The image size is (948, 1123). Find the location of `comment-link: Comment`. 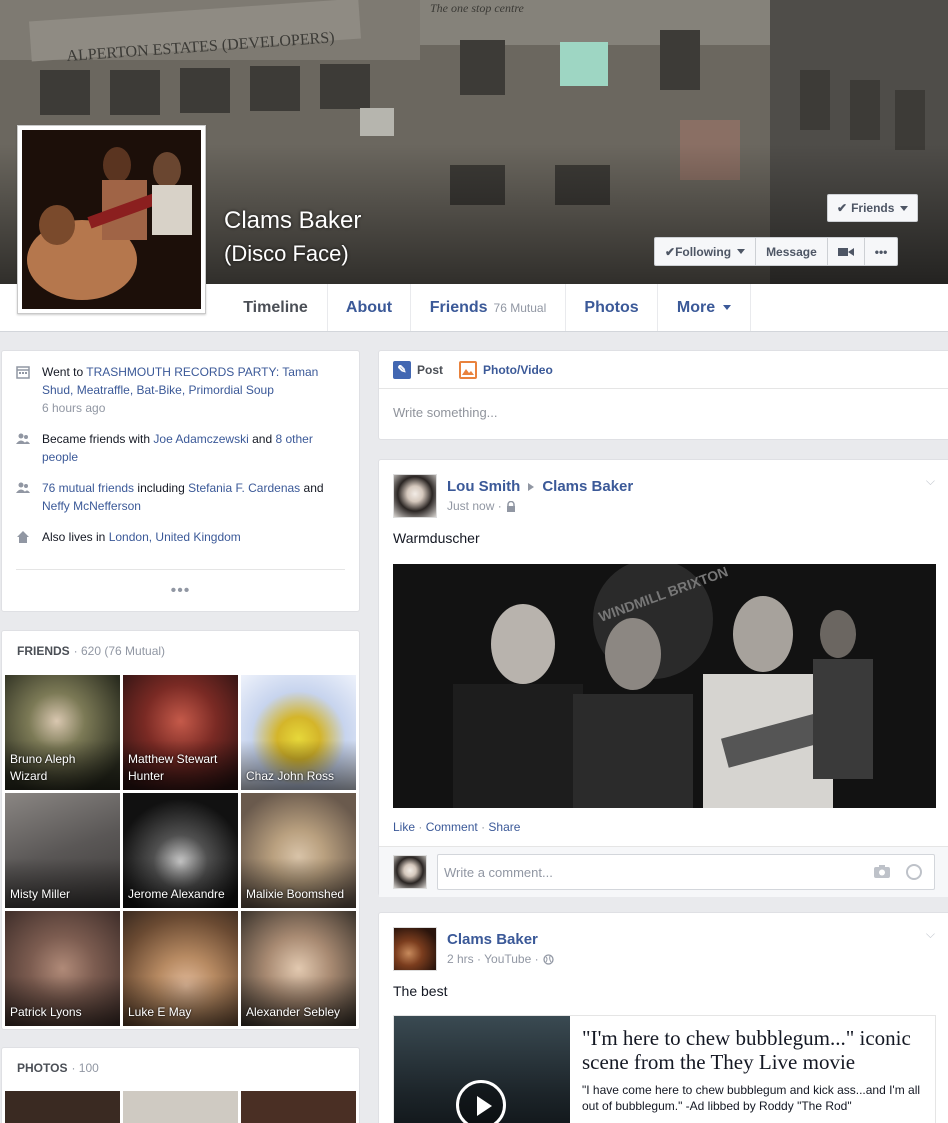

comment-link: Comment is located at coordinates (452, 827).